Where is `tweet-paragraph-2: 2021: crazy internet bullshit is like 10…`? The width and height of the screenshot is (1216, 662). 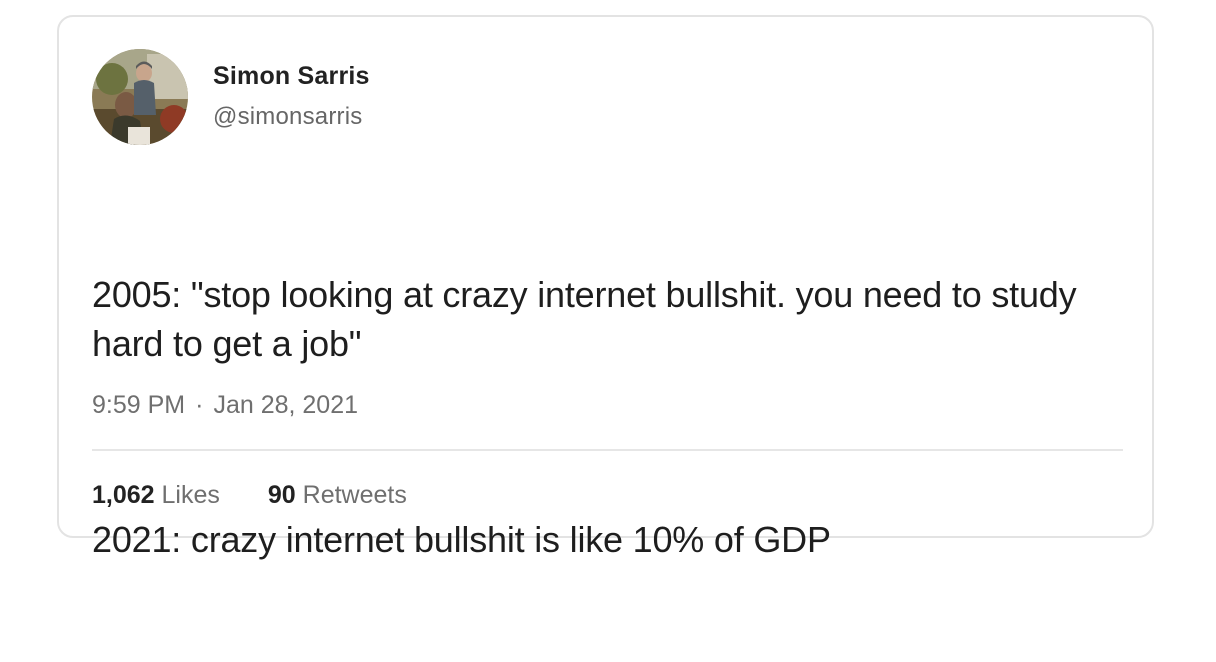 tweet-paragraph-2: 2021: crazy internet bullshit is like 10… is located at coordinates (461, 539).